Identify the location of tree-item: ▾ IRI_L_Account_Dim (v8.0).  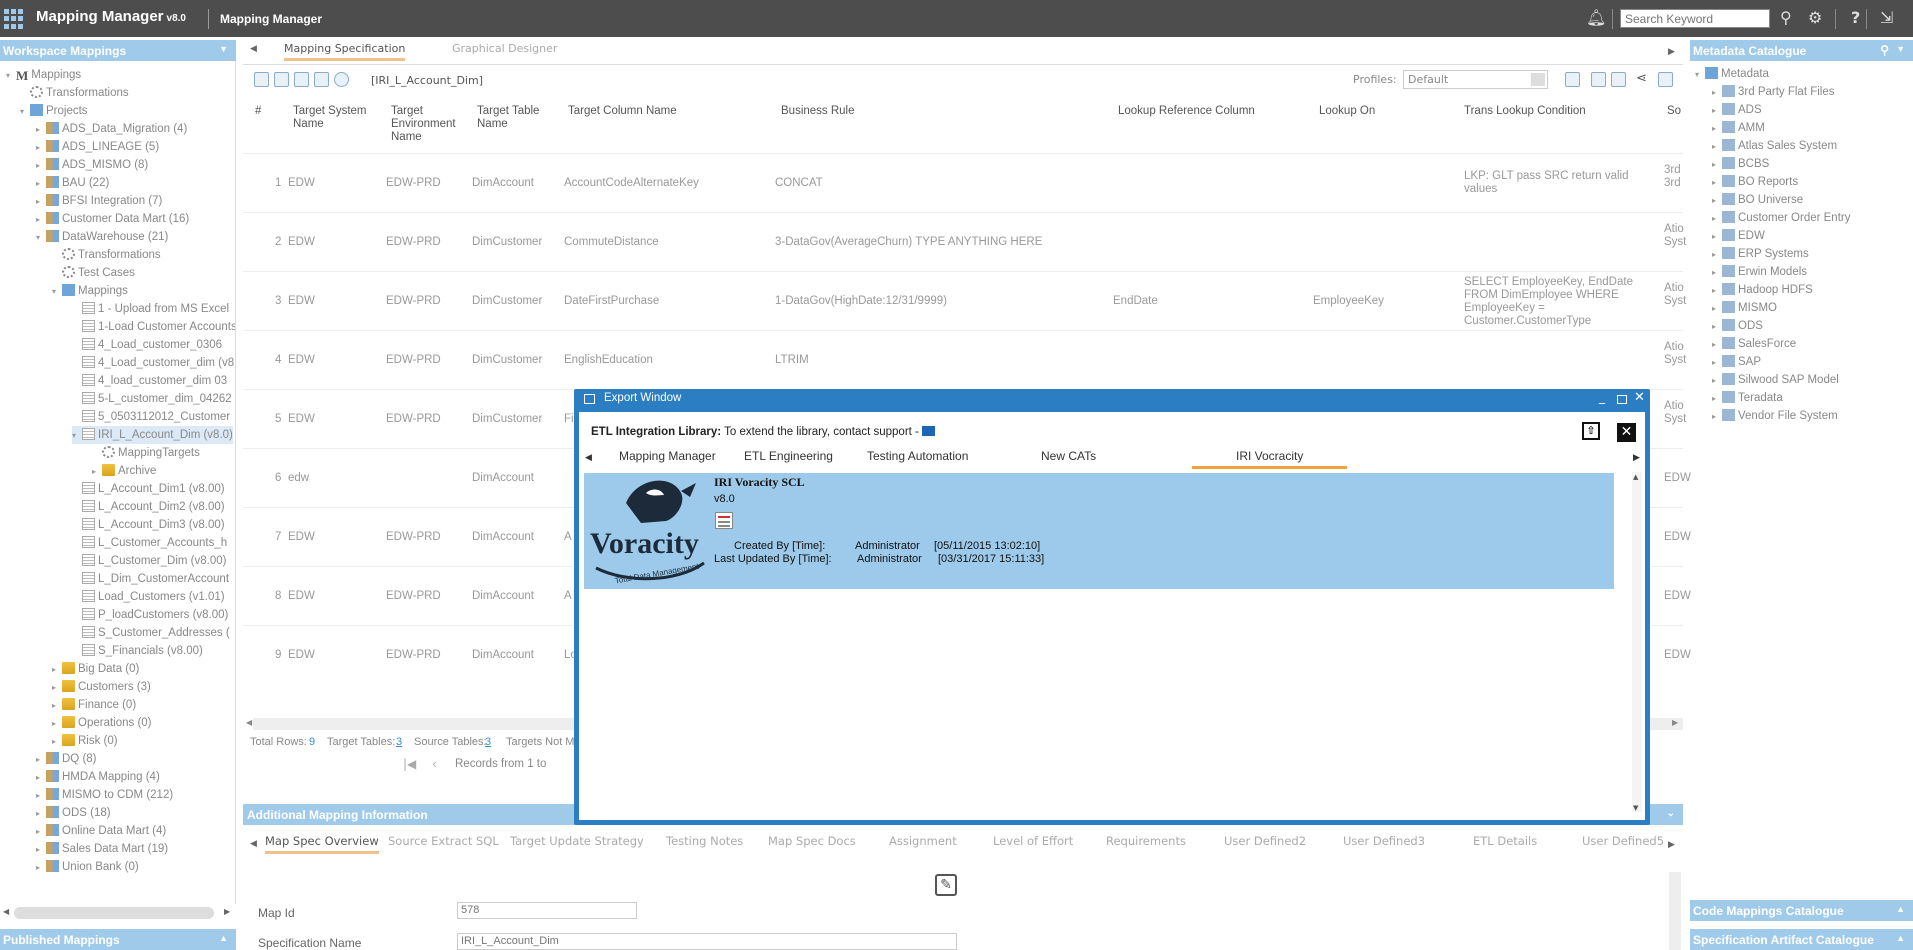
(152, 435).